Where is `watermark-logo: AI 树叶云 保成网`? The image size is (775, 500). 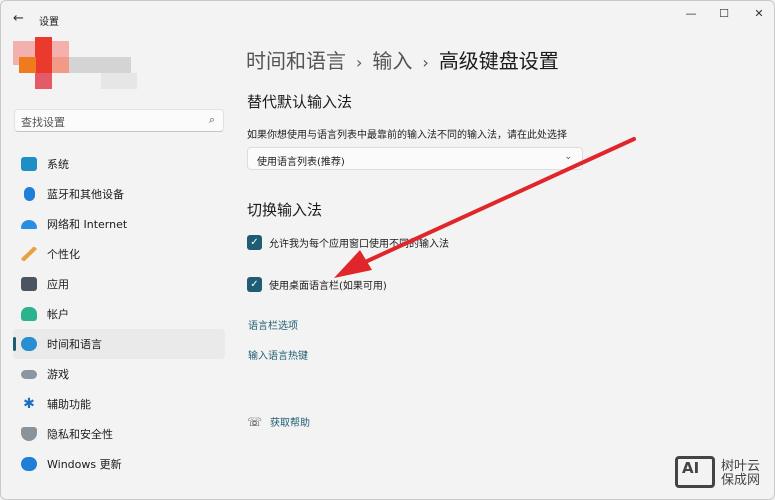
watermark-logo: AI 树叶云 保成网 is located at coordinates (723, 475).